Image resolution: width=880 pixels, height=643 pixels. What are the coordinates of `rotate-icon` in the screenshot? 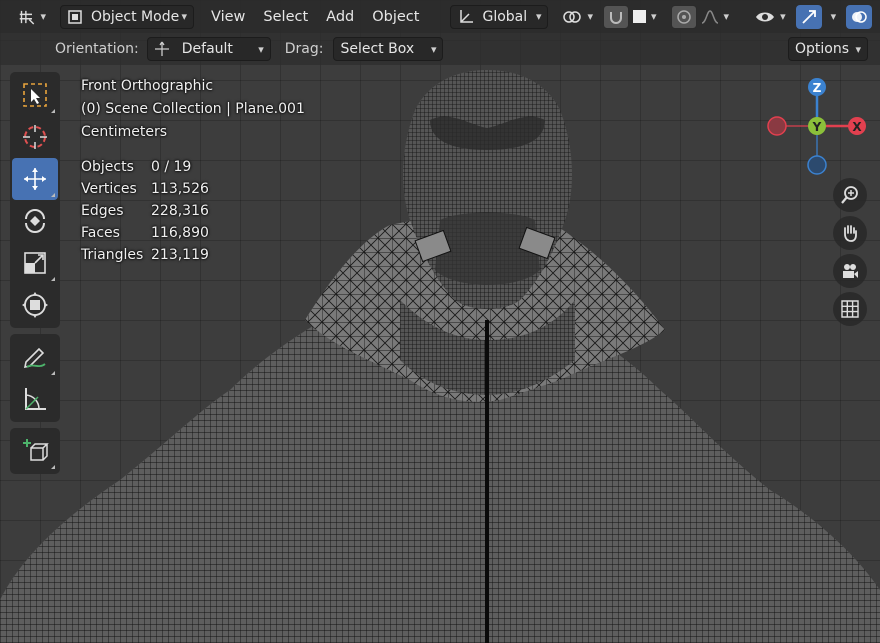 It's located at (35, 221).